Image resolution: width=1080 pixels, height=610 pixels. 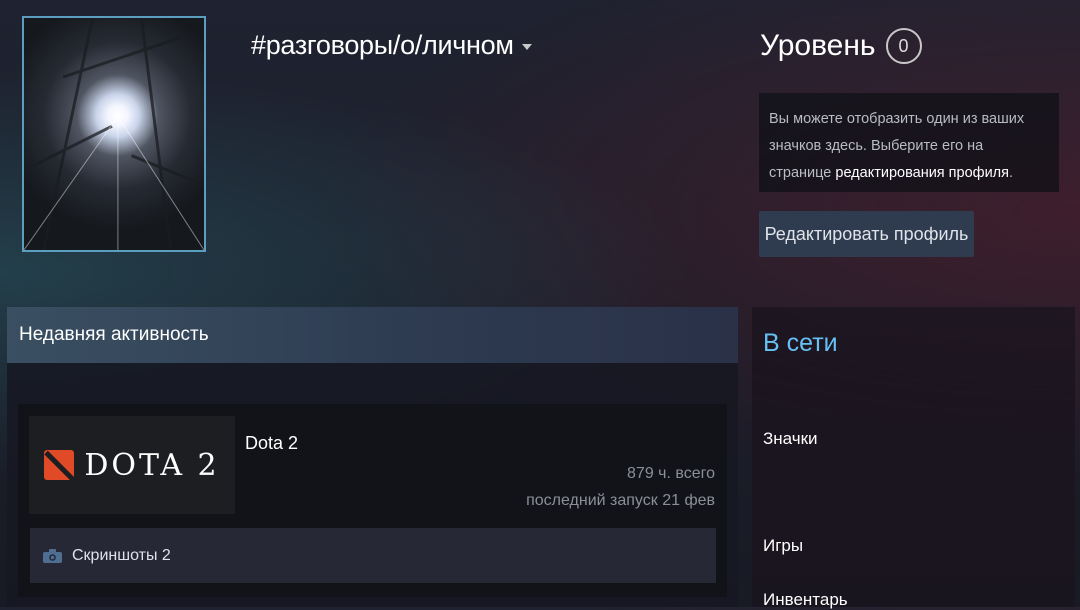 I want to click on game-name-link: Dota 2, so click(x=271, y=443).